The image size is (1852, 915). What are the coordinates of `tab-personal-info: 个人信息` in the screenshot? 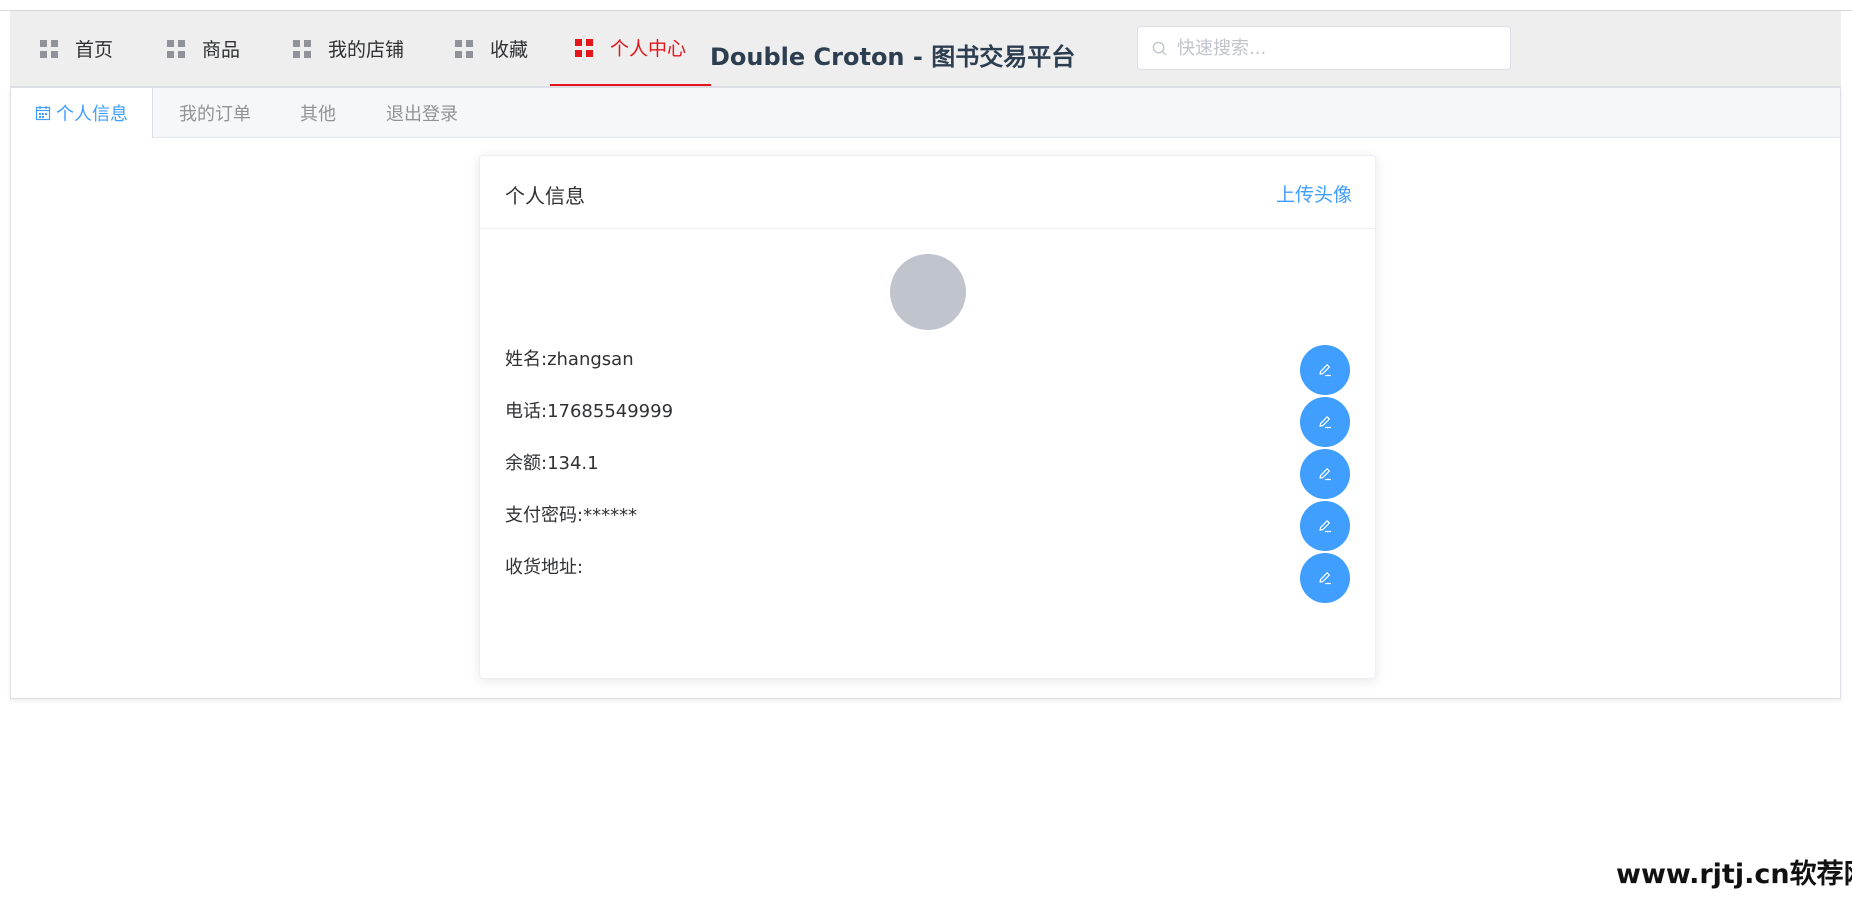 It's located at (82, 113).